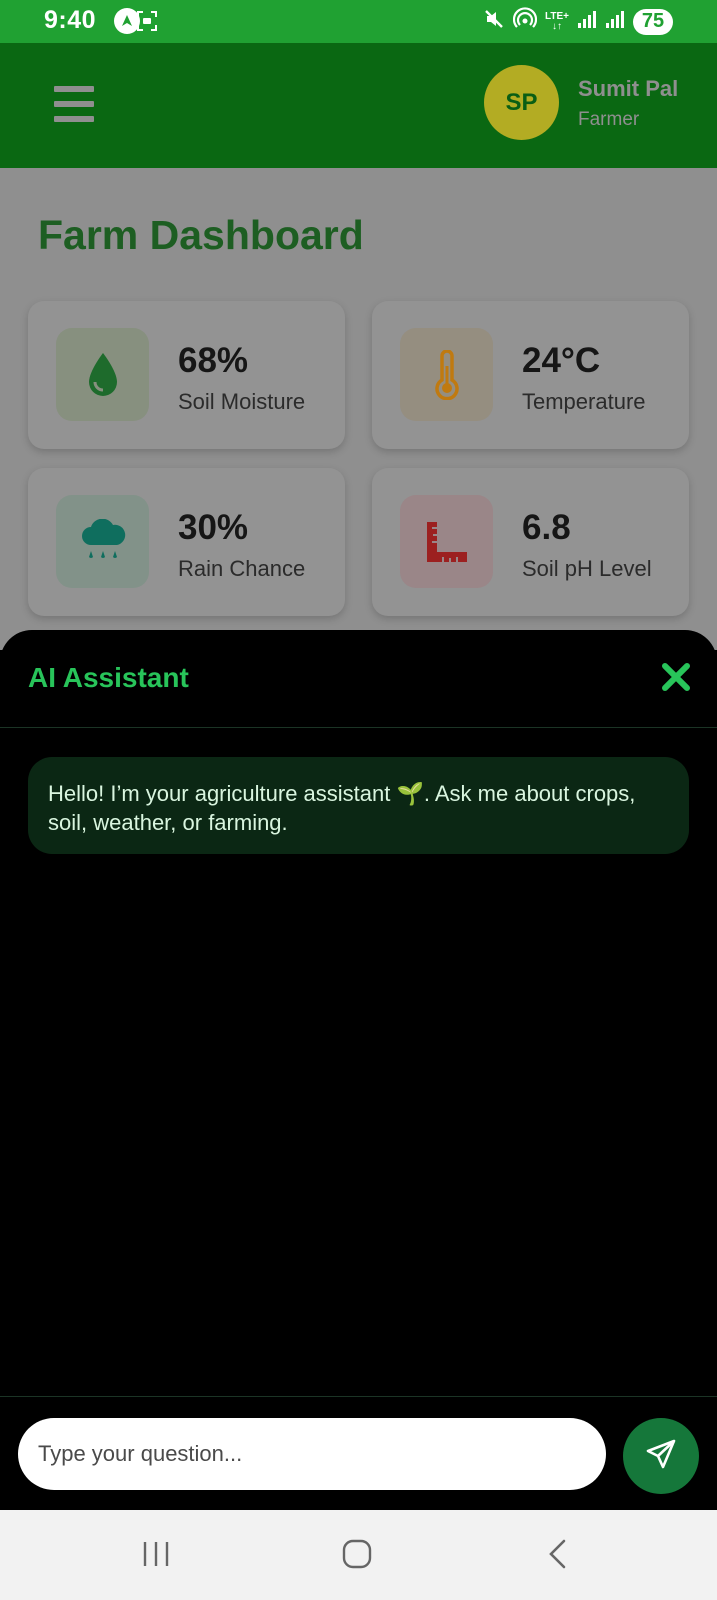 Image resolution: width=717 pixels, height=1600 pixels. I want to click on stat-card-soil-ph: 6.8 Soil pH Level, so click(530, 542).